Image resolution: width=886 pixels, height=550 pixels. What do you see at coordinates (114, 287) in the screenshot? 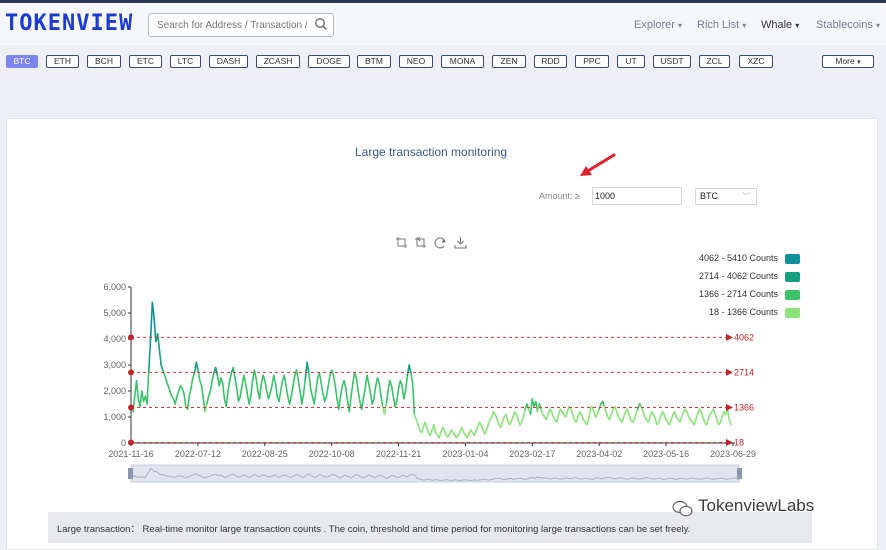
I see `y-tick-label: 6,000` at bounding box center [114, 287].